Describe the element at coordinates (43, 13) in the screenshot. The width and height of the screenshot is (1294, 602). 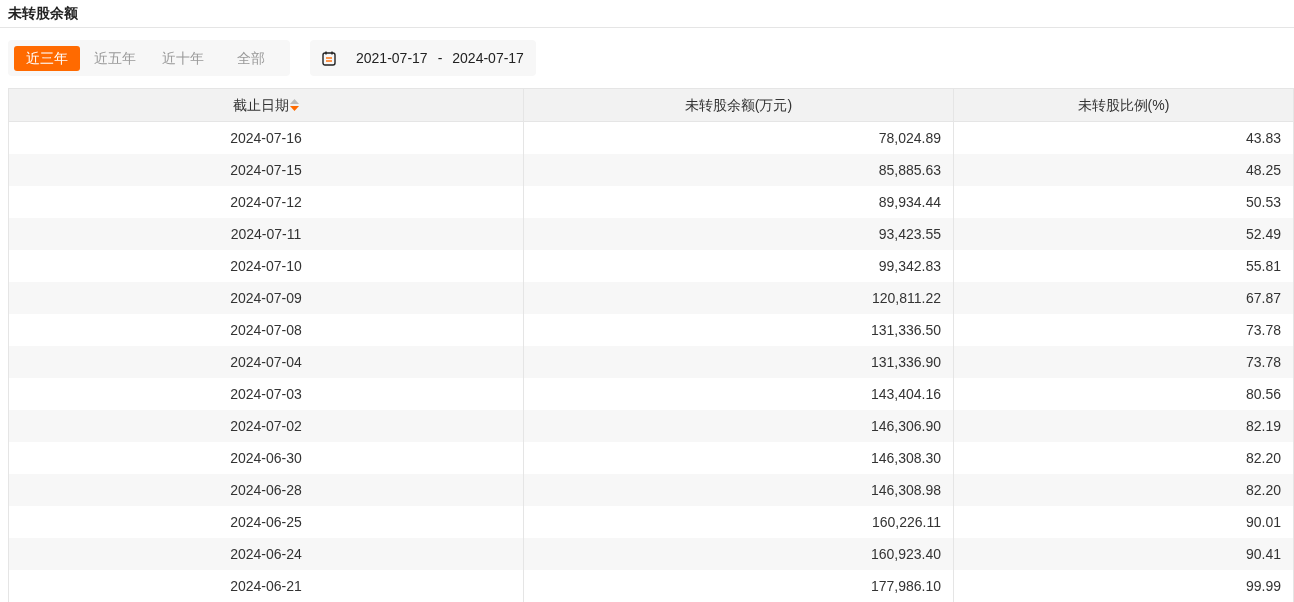
I see `section-title: 未转股余额` at that location.